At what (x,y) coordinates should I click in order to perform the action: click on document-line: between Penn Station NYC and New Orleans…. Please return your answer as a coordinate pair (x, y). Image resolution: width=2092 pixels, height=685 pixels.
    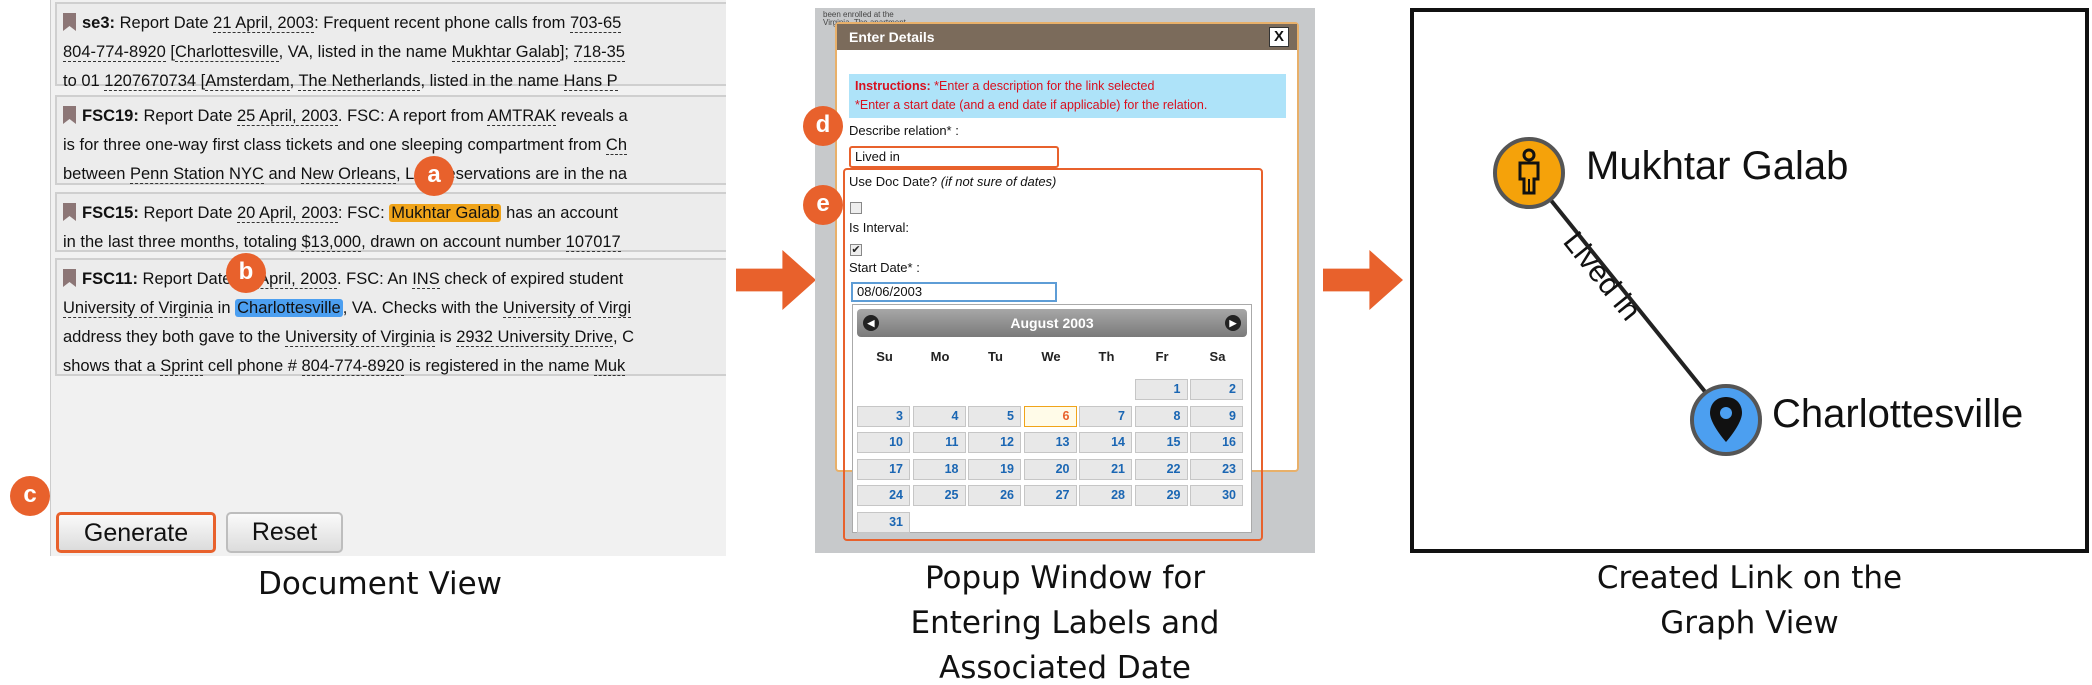
    Looking at the image, I should click on (394, 174).